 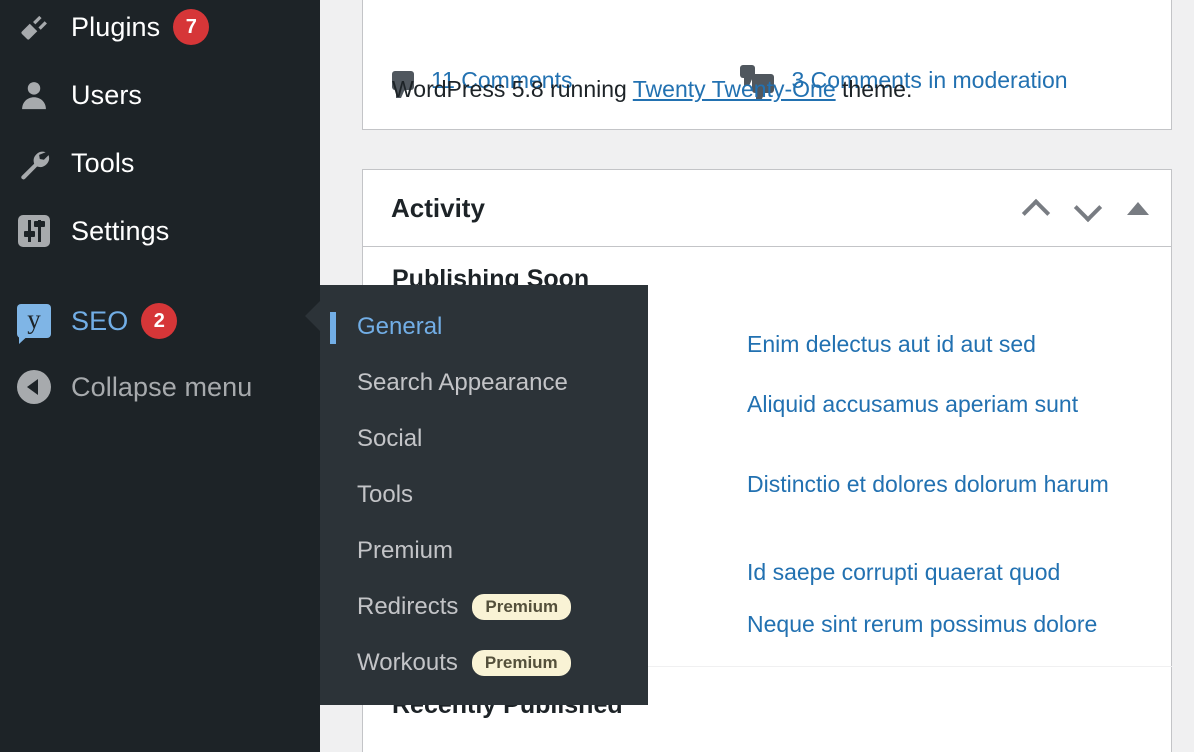 What do you see at coordinates (34, 163) in the screenshot?
I see `wrench-icon` at bounding box center [34, 163].